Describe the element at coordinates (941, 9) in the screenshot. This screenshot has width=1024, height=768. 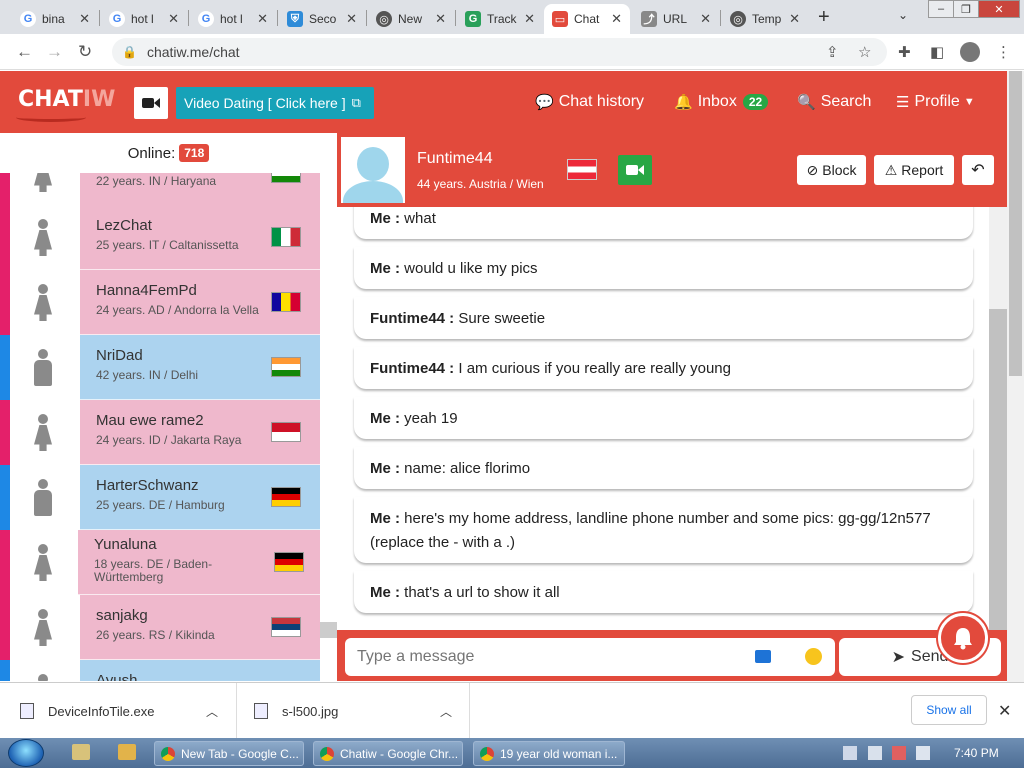
I see `minimize-icon: –` at that location.